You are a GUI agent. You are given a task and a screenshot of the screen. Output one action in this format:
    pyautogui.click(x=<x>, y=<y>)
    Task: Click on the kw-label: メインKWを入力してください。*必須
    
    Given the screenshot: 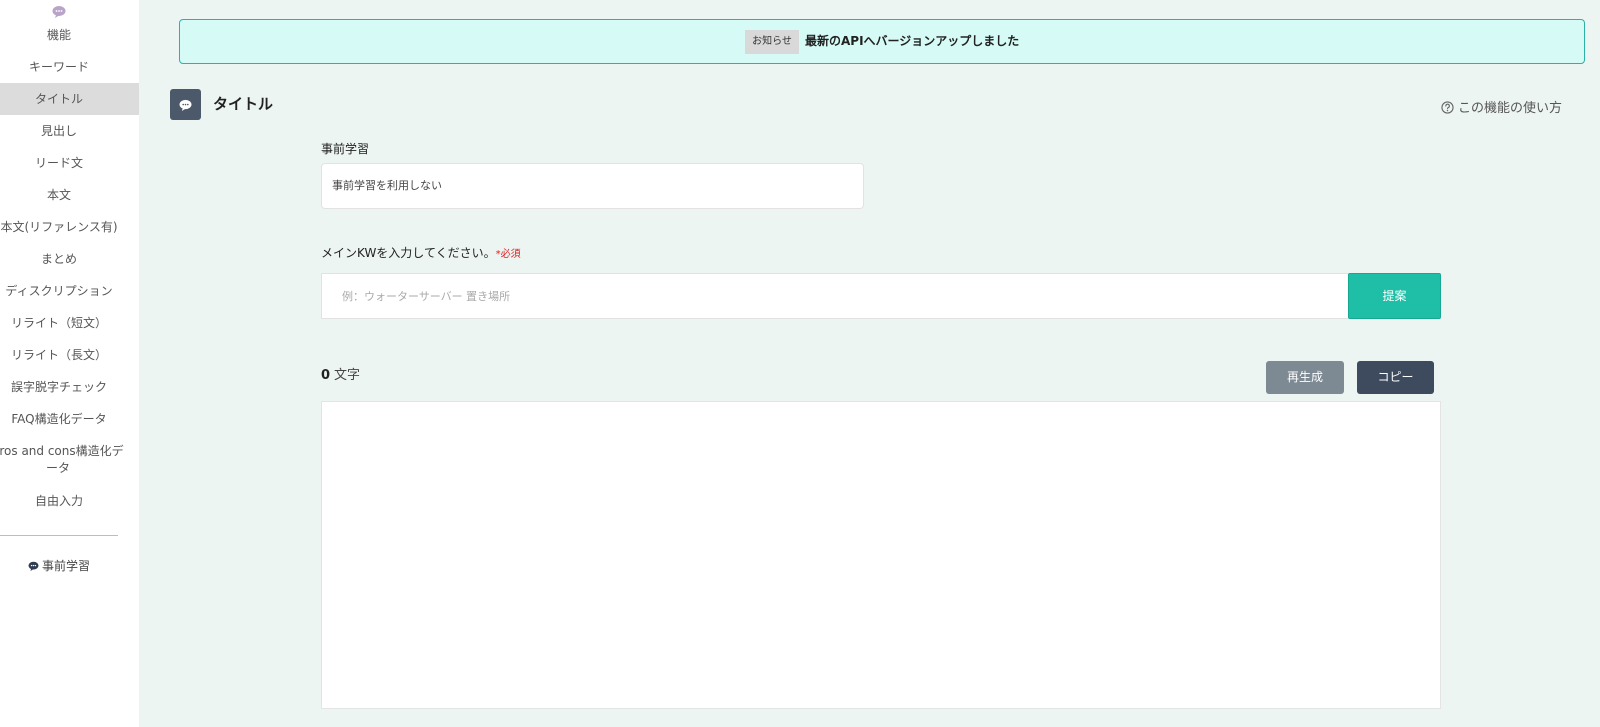 What is the action you would take?
    pyautogui.click(x=421, y=252)
    